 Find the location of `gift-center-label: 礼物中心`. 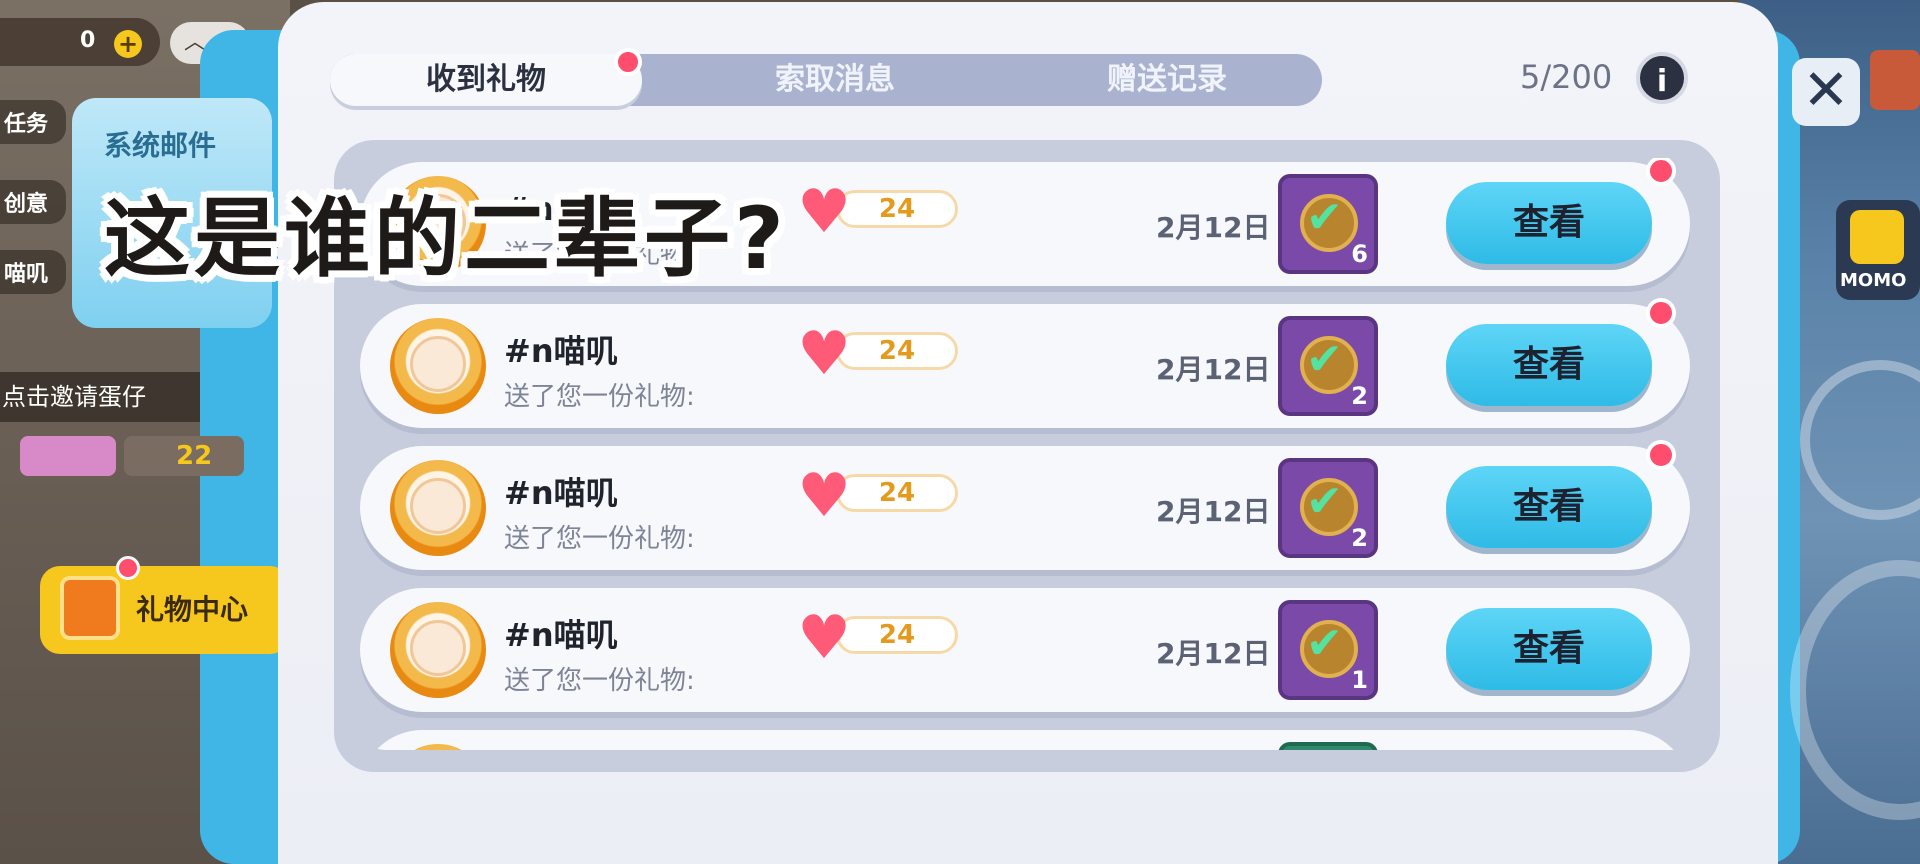

gift-center-label: 礼物中心 is located at coordinates (192, 609).